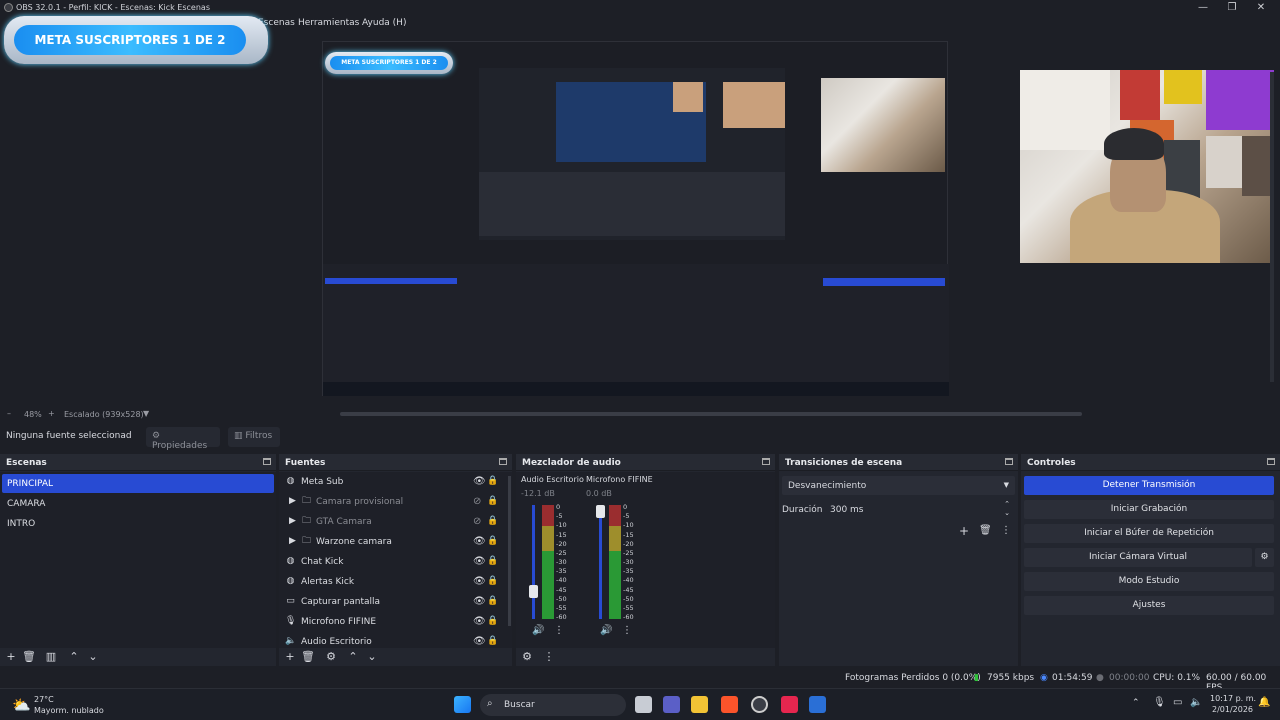 Image resolution: width=1280 pixels, height=720 pixels. What do you see at coordinates (392, 522) in the screenshot?
I see `source-item: ▶ 🗀 GTA Camara ⊘ 🔒` at bounding box center [392, 522].